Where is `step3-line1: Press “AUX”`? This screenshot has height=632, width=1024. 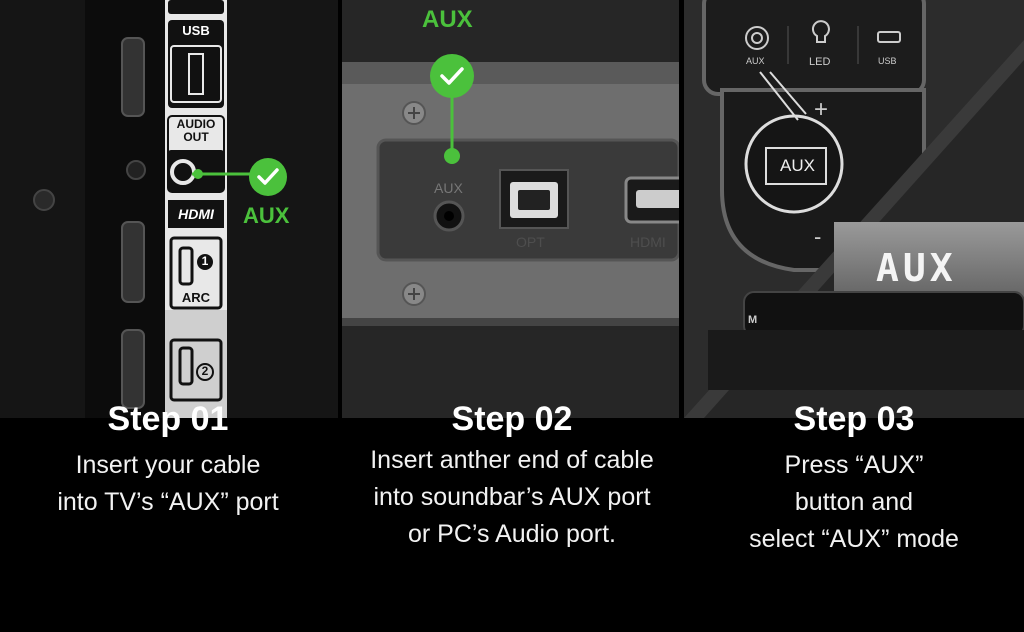
step3-line1: Press “AUX” is located at coordinates (854, 465).